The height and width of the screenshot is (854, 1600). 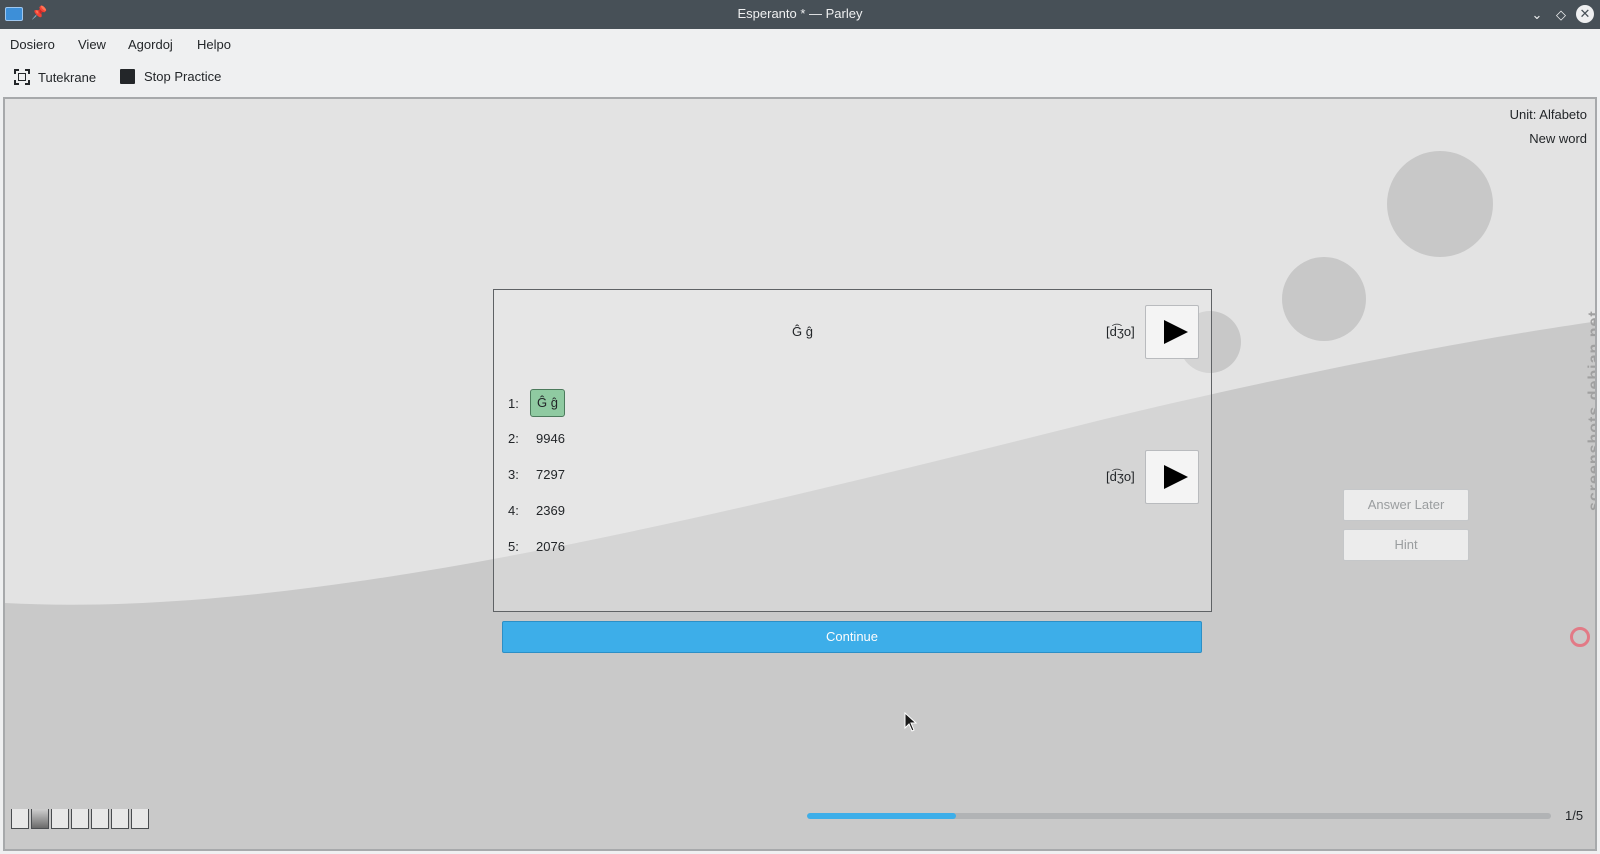 I want to click on score-indicator, so click(x=80, y=819).